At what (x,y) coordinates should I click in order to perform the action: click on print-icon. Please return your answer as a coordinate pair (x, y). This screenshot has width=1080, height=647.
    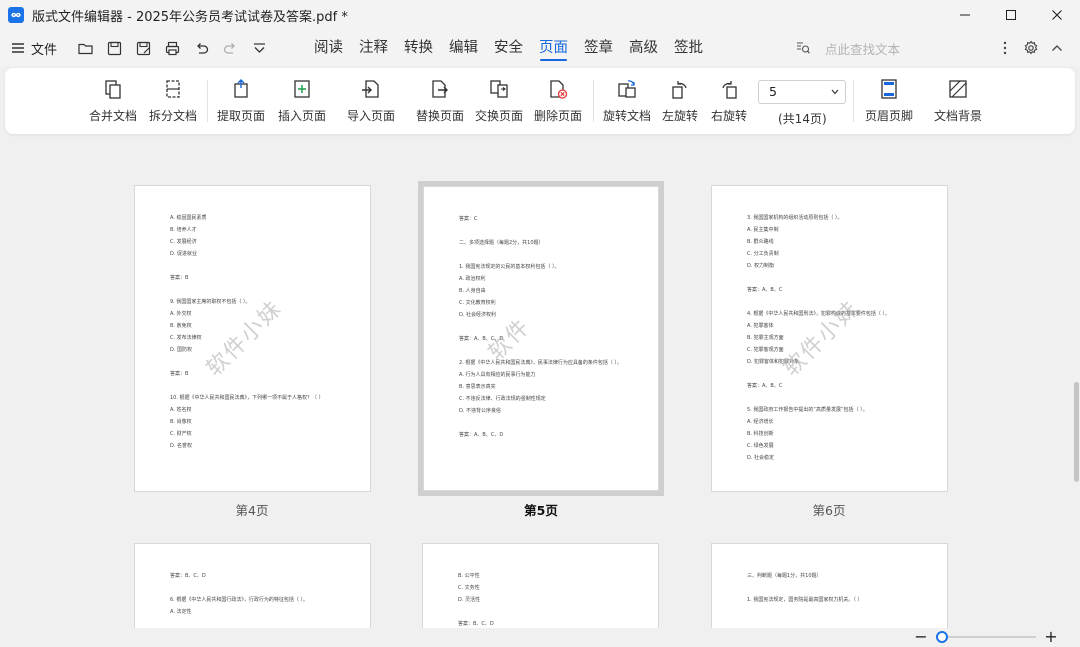
    Looking at the image, I should click on (172, 48).